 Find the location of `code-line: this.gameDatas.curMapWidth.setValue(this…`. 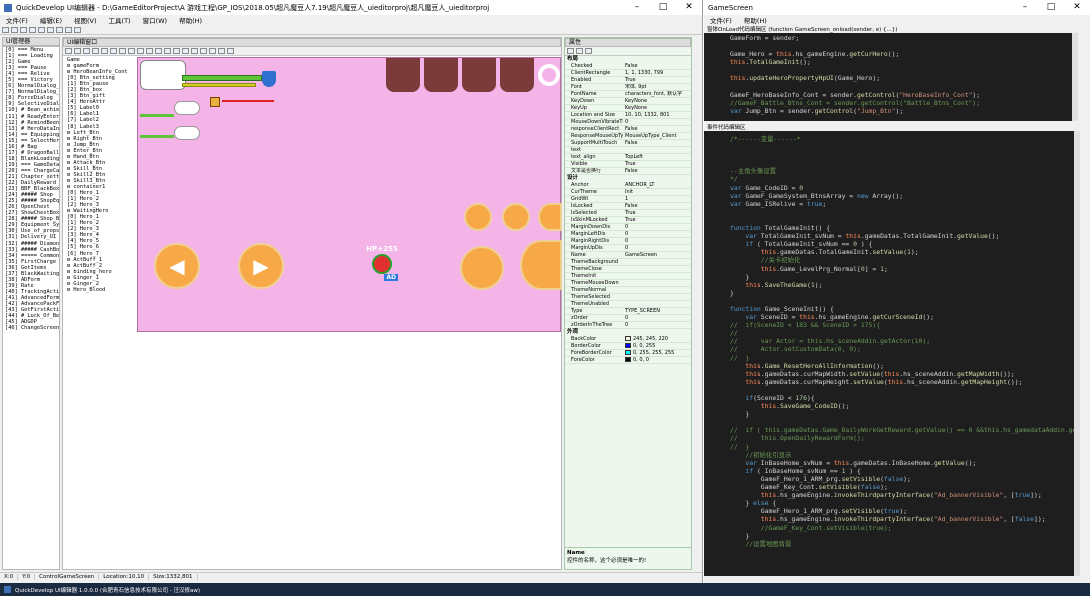

code-line: this.gameDatas.curMapWidth.setValue(this… is located at coordinates (902, 374).